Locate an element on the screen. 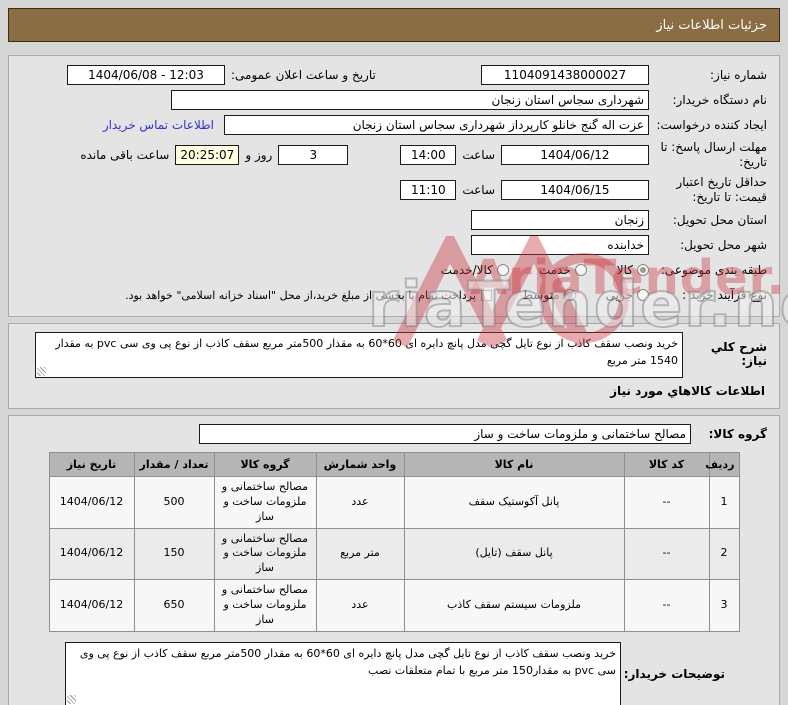  remaining-days-label: روز و is located at coordinates (259, 155).